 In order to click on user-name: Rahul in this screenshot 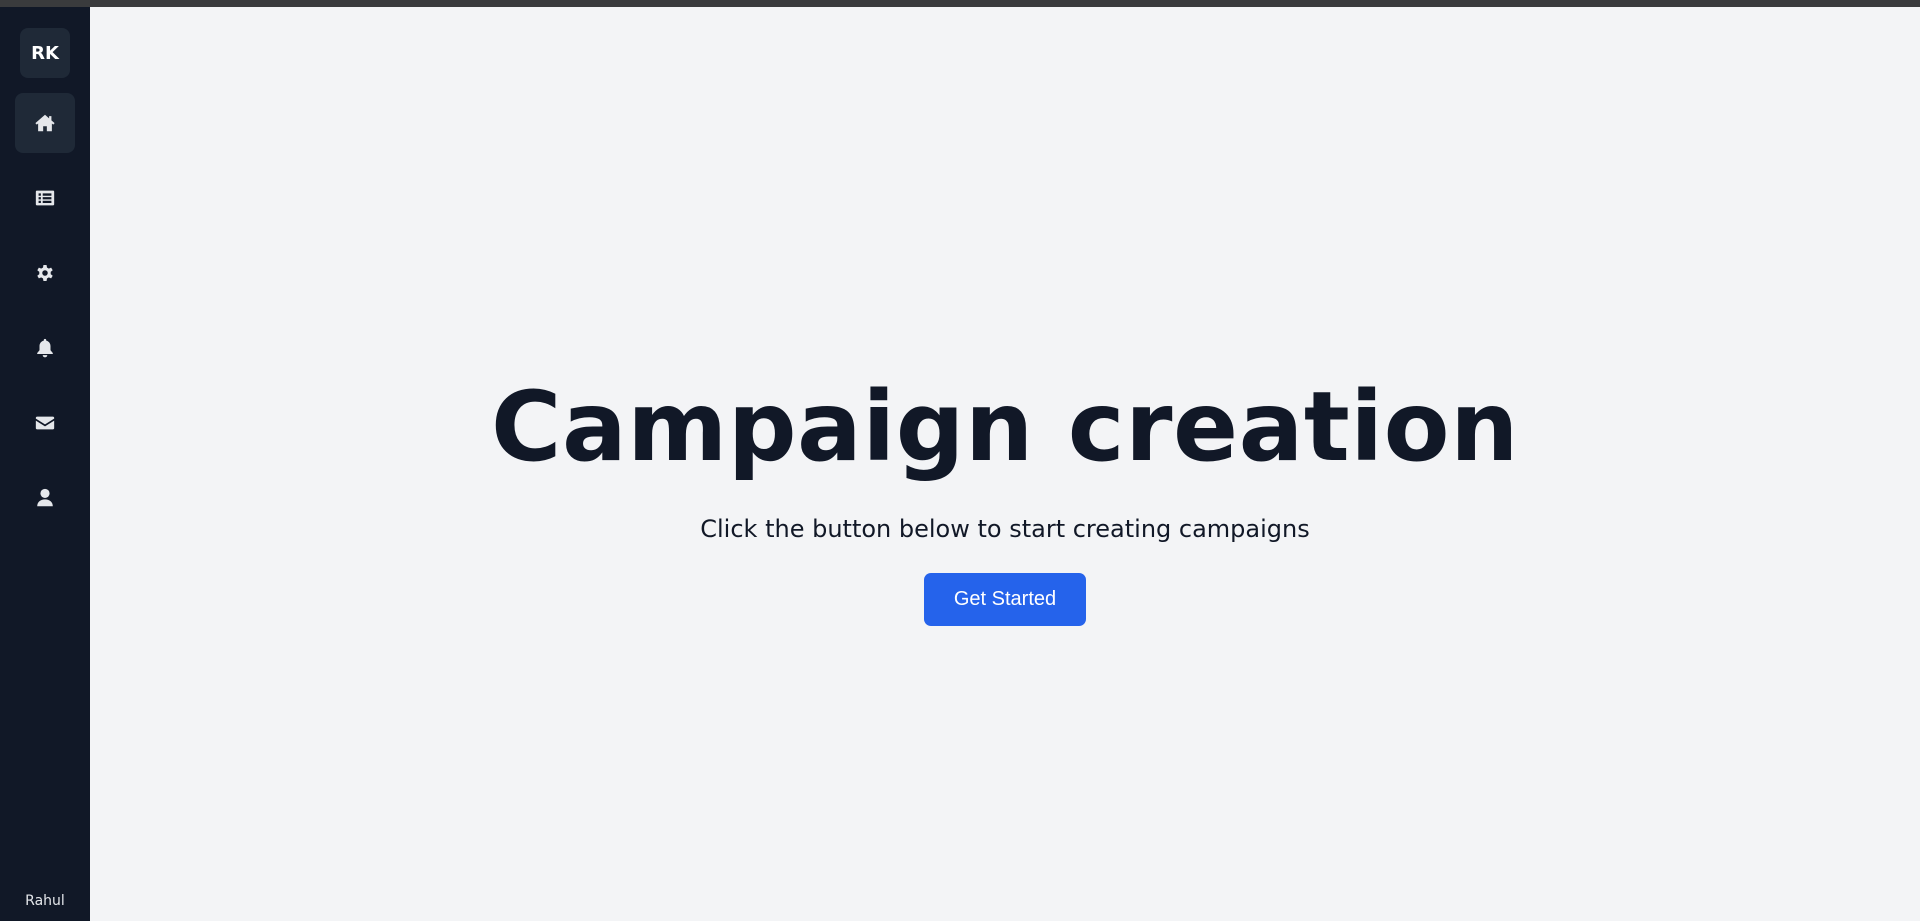, I will do `click(45, 901)`.